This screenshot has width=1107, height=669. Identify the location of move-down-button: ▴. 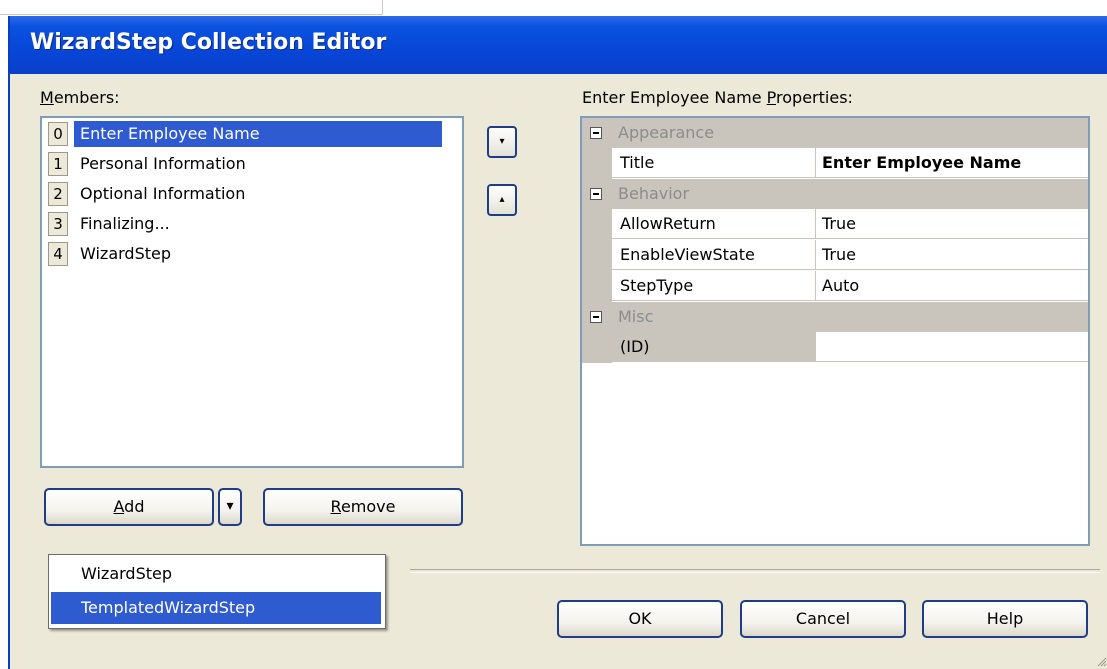
(502, 200).